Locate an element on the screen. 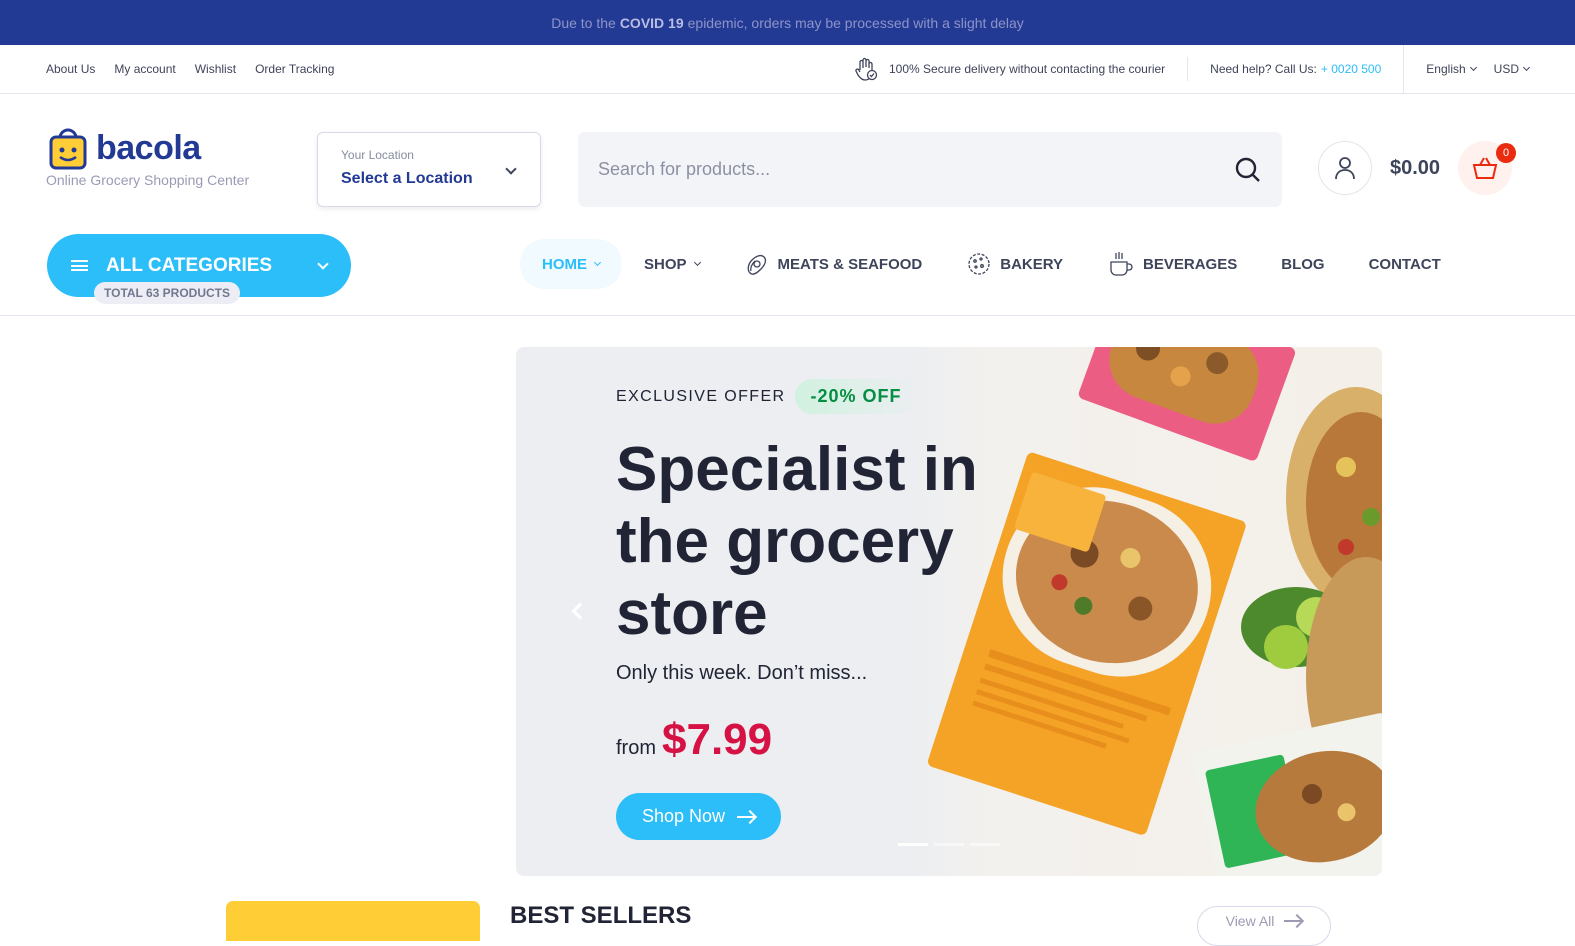 The height and width of the screenshot is (946, 1575). nav-label: SHOP is located at coordinates (665, 264).